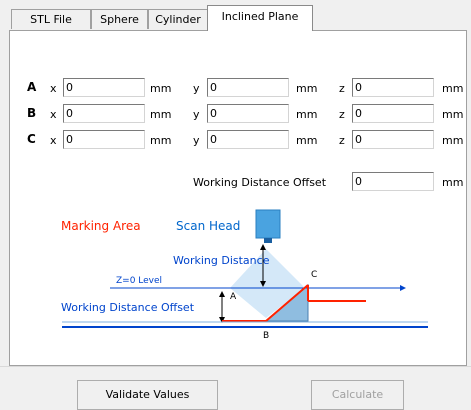  Describe the element at coordinates (221, 260) in the screenshot. I see `working-distance-label: Working Distance` at that location.